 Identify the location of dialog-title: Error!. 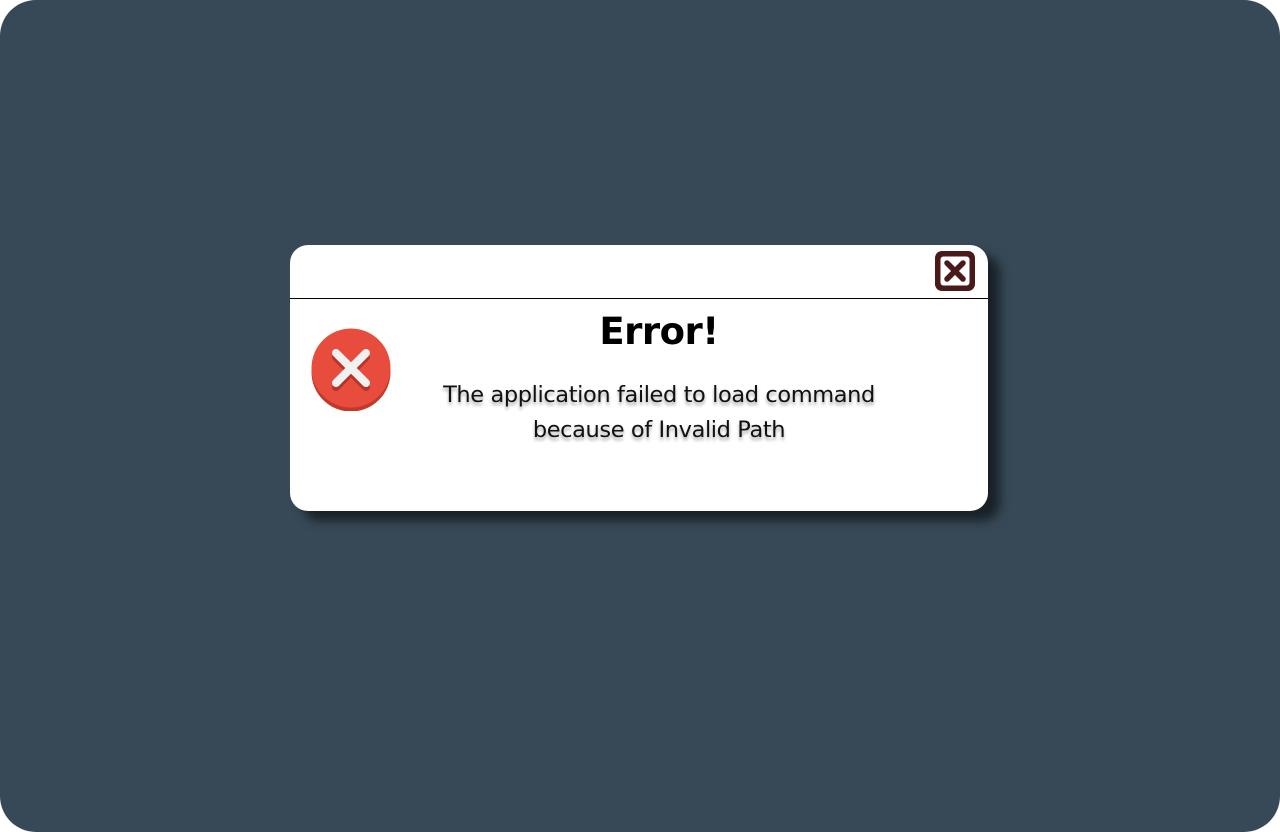
(659, 331).